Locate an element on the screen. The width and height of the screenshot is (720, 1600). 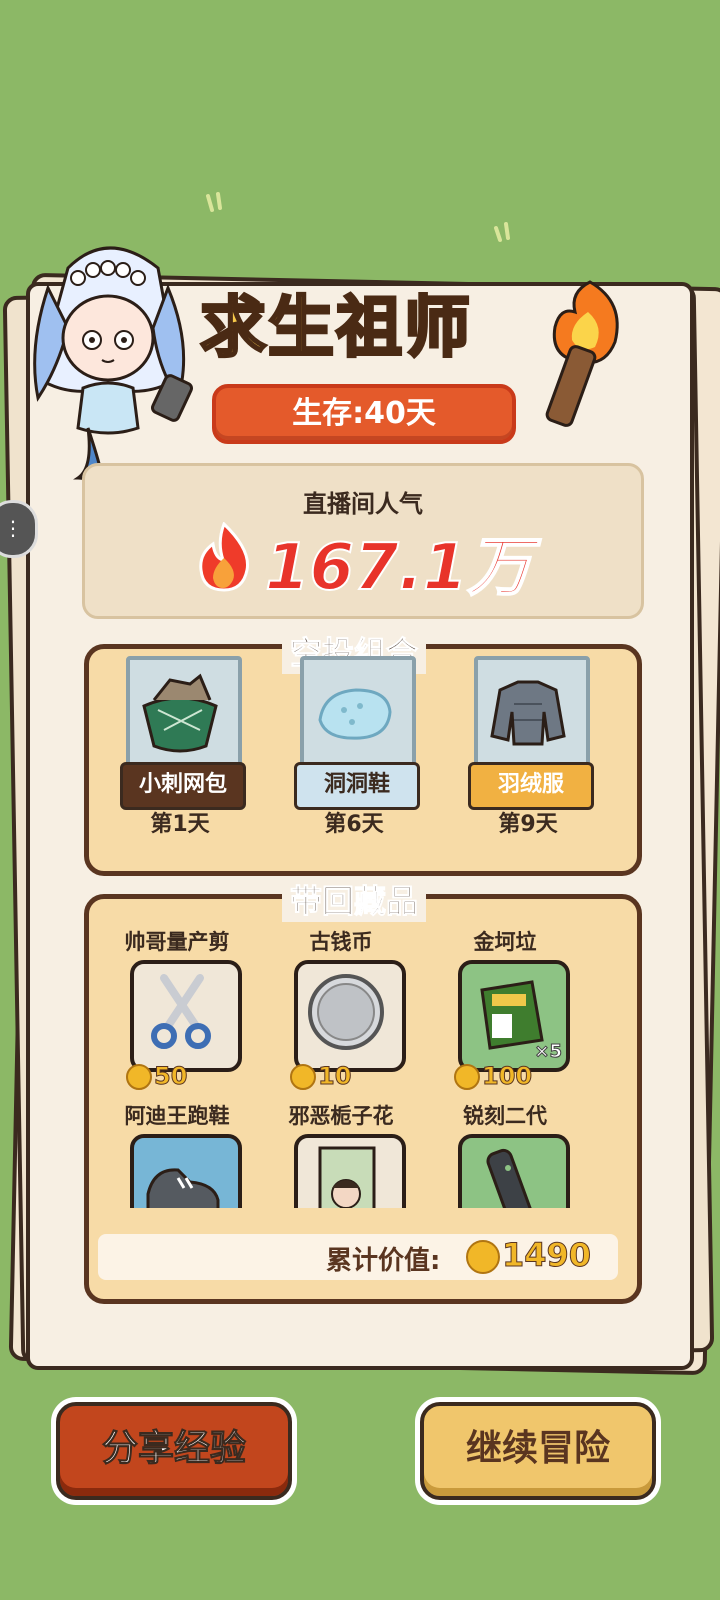
down-jacket-icon is located at coordinates (528, 713).